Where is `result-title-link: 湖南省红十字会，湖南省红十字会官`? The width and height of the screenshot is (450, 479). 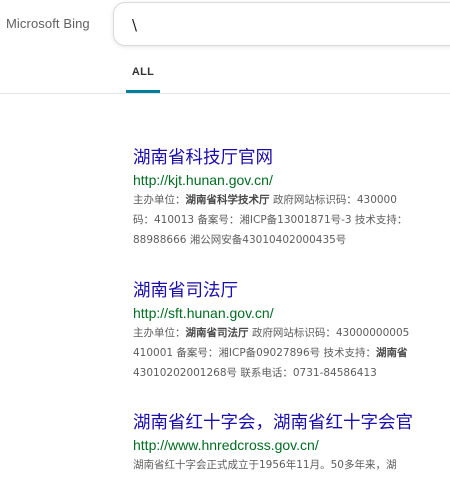
result-title-link: 湖南省红十字会，湖南省红十字会官 is located at coordinates (291, 423).